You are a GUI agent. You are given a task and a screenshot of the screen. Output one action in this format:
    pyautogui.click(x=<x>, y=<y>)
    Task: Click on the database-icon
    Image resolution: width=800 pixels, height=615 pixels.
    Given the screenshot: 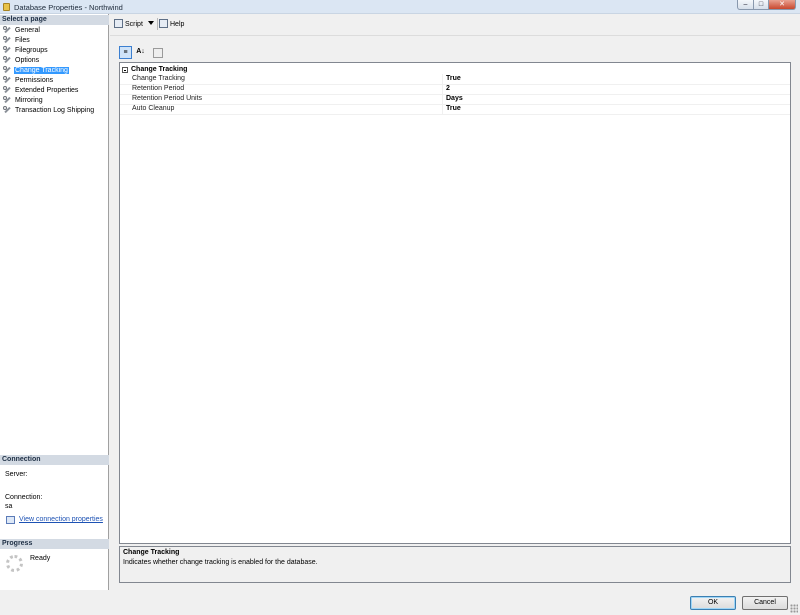 What is the action you would take?
    pyautogui.click(x=6, y=7)
    